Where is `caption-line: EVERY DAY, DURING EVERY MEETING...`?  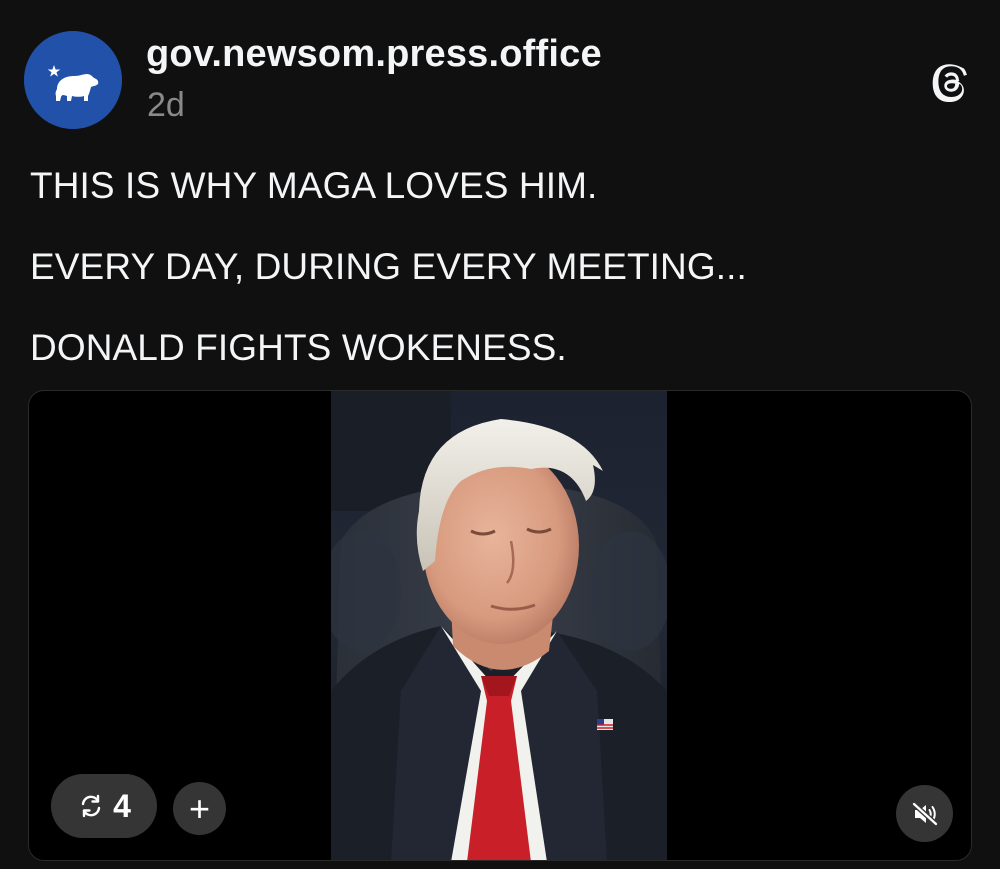 caption-line: EVERY DAY, DURING EVERY MEETING... is located at coordinates (388, 266).